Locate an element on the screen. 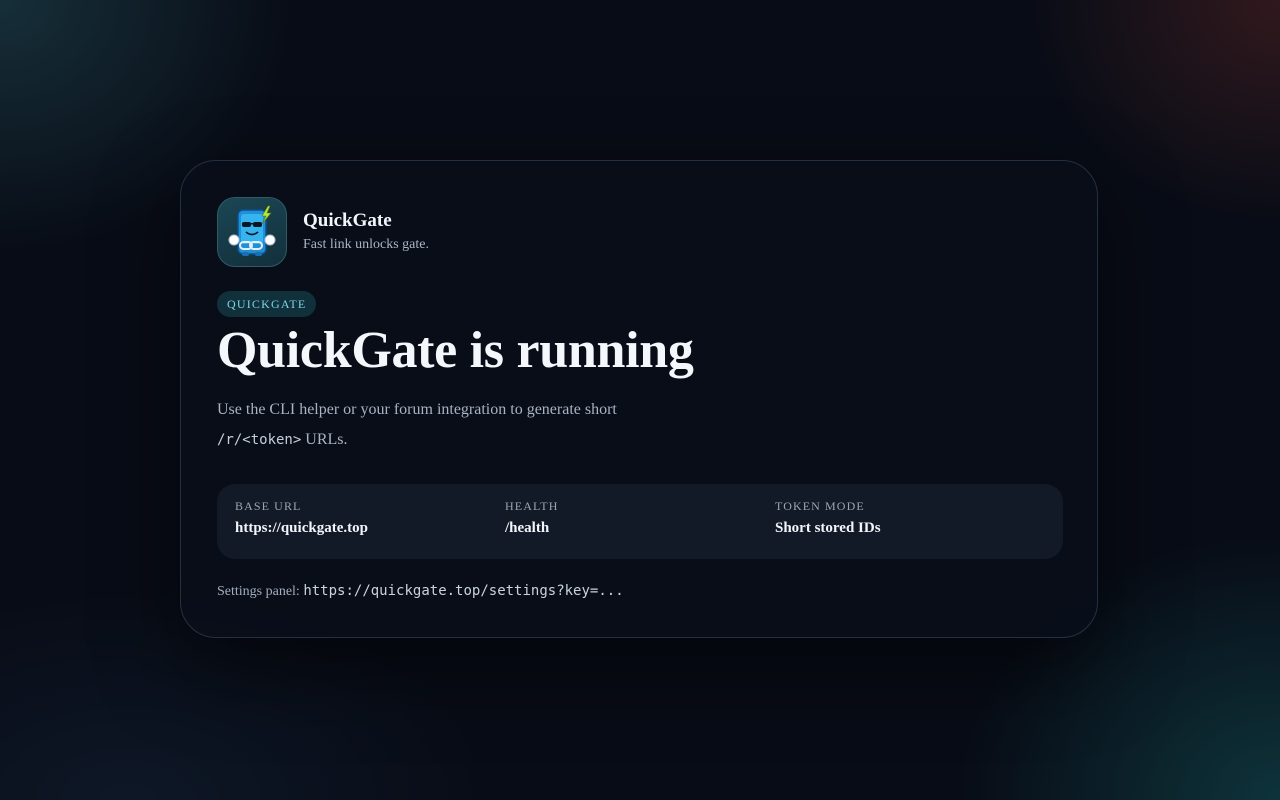 The width and height of the screenshot is (1280, 800). info-value: https://quickgate.top is located at coordinates (301, 528).